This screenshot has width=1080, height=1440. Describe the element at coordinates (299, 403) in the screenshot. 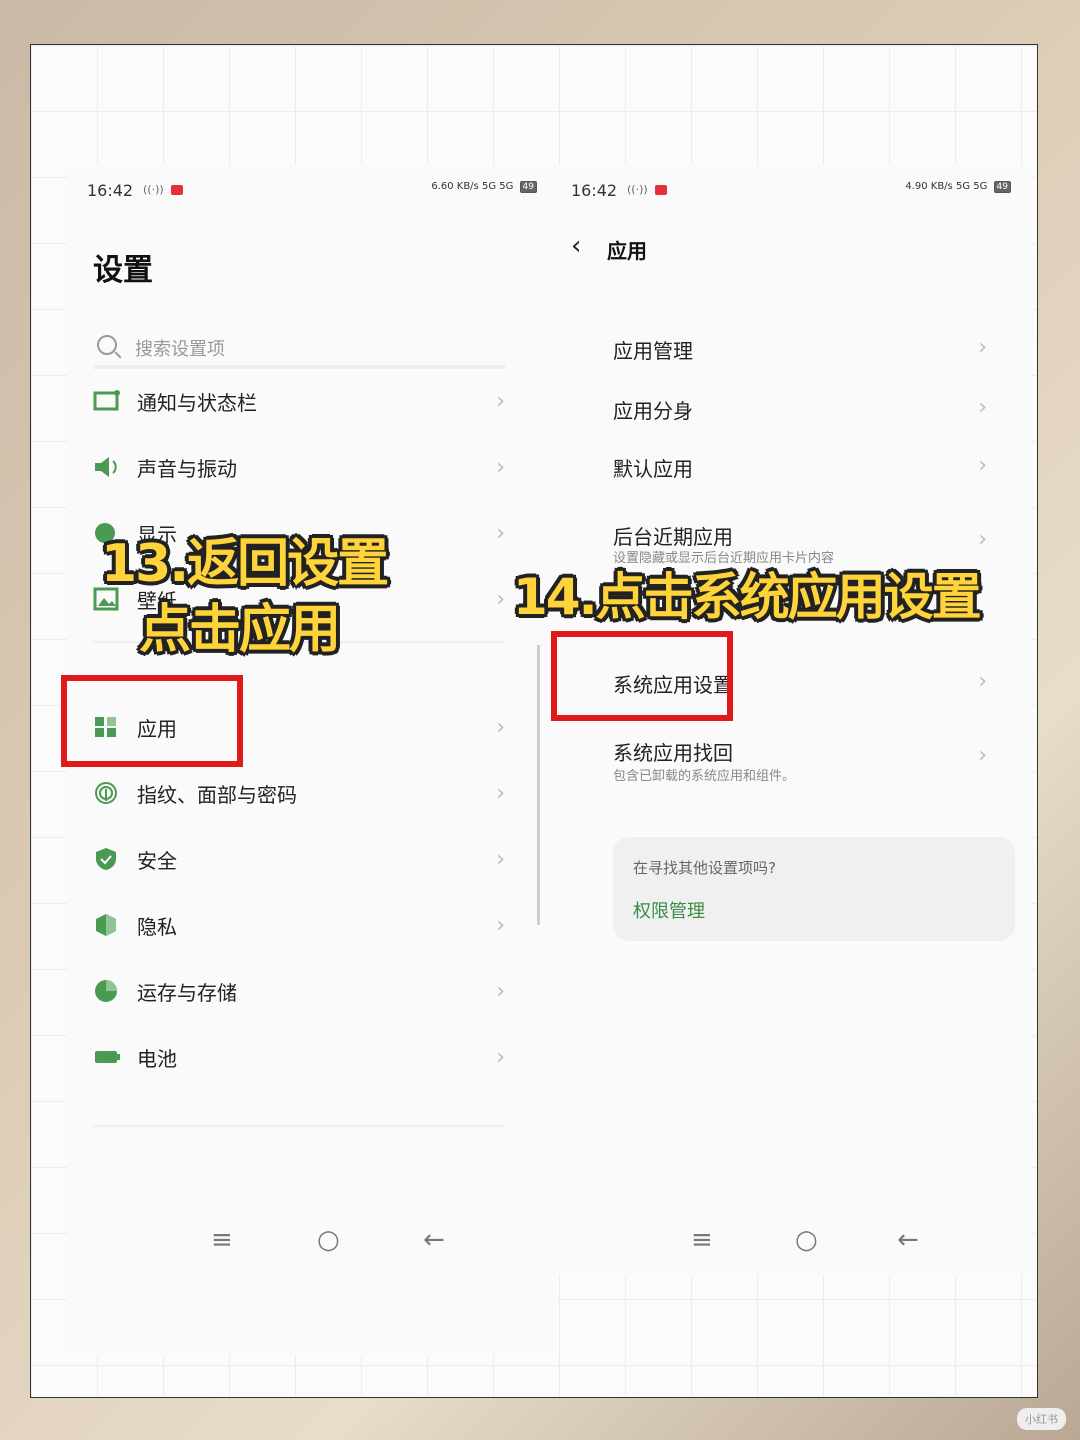

I see `settings-item-notifications: 通知与状态栏 ›` at that location.